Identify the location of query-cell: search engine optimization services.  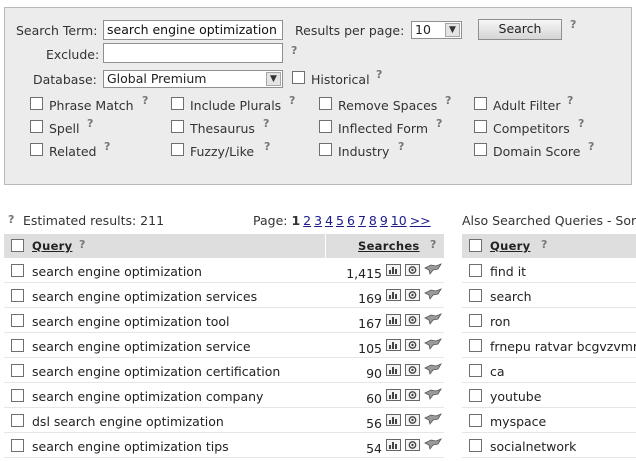
(144, 296).